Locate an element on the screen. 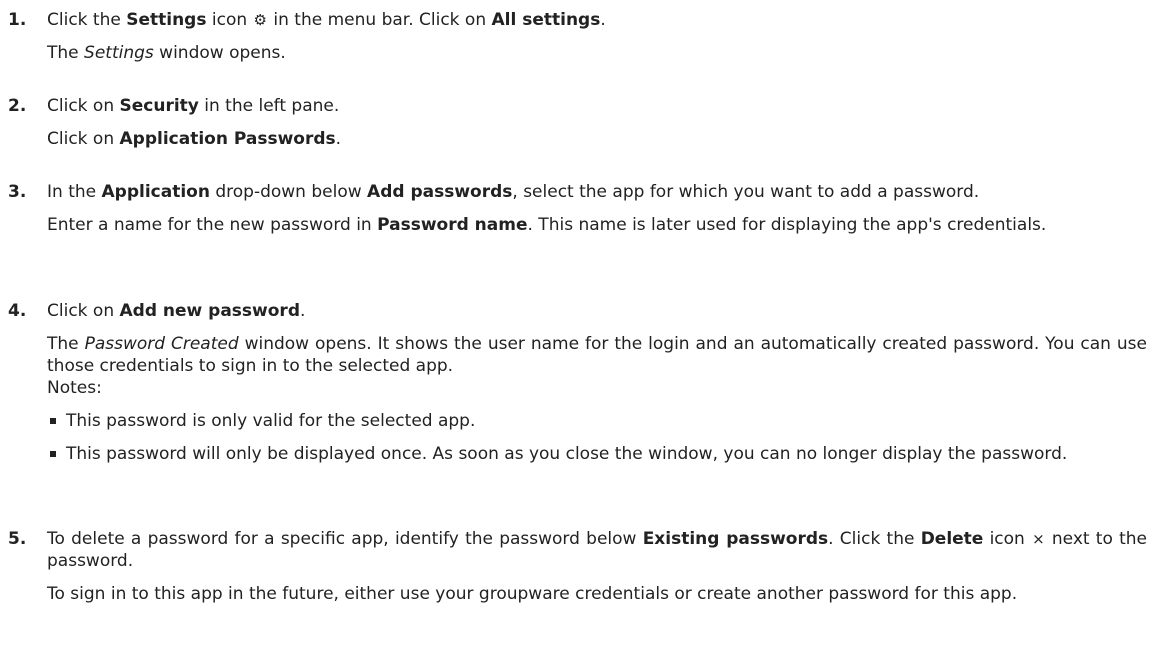  password-name-term: Password name is located at coordinates (452, 225).